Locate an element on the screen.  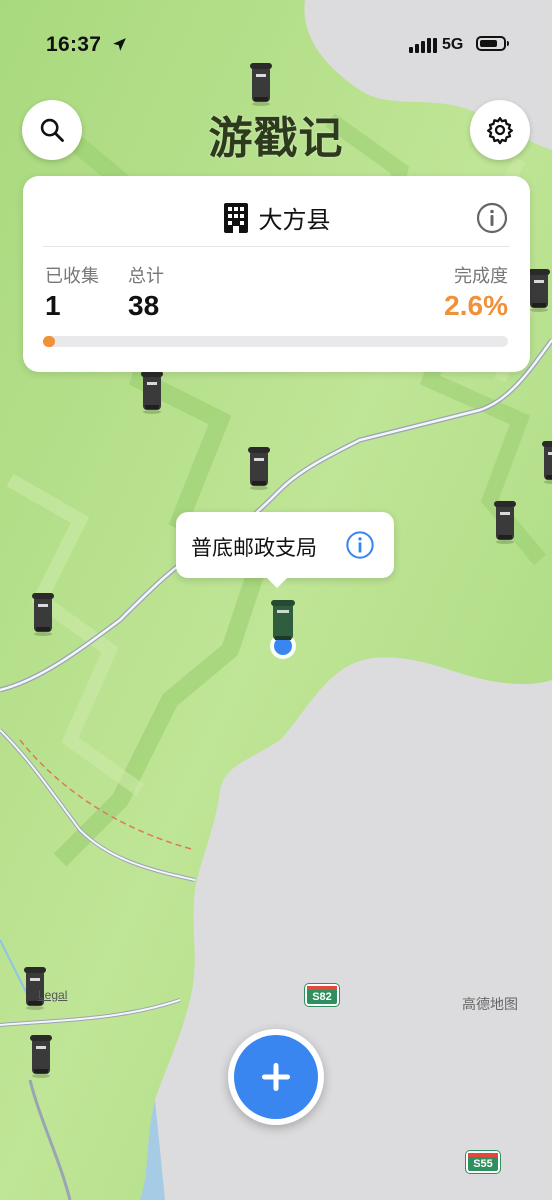
completion-value: 2.6% is located at coordinates (476, 305).